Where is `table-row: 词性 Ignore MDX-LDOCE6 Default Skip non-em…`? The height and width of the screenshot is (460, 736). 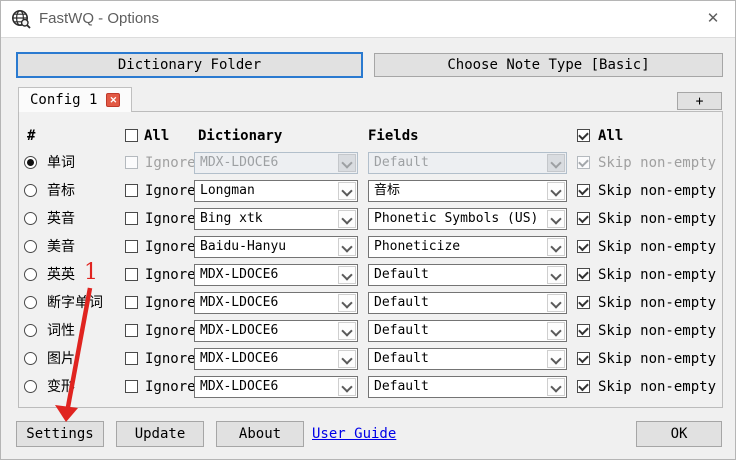
table-row: 词性 Ignore MDX-LDOCE6 Default Skip non-em… is located at coordinates (368, 331).